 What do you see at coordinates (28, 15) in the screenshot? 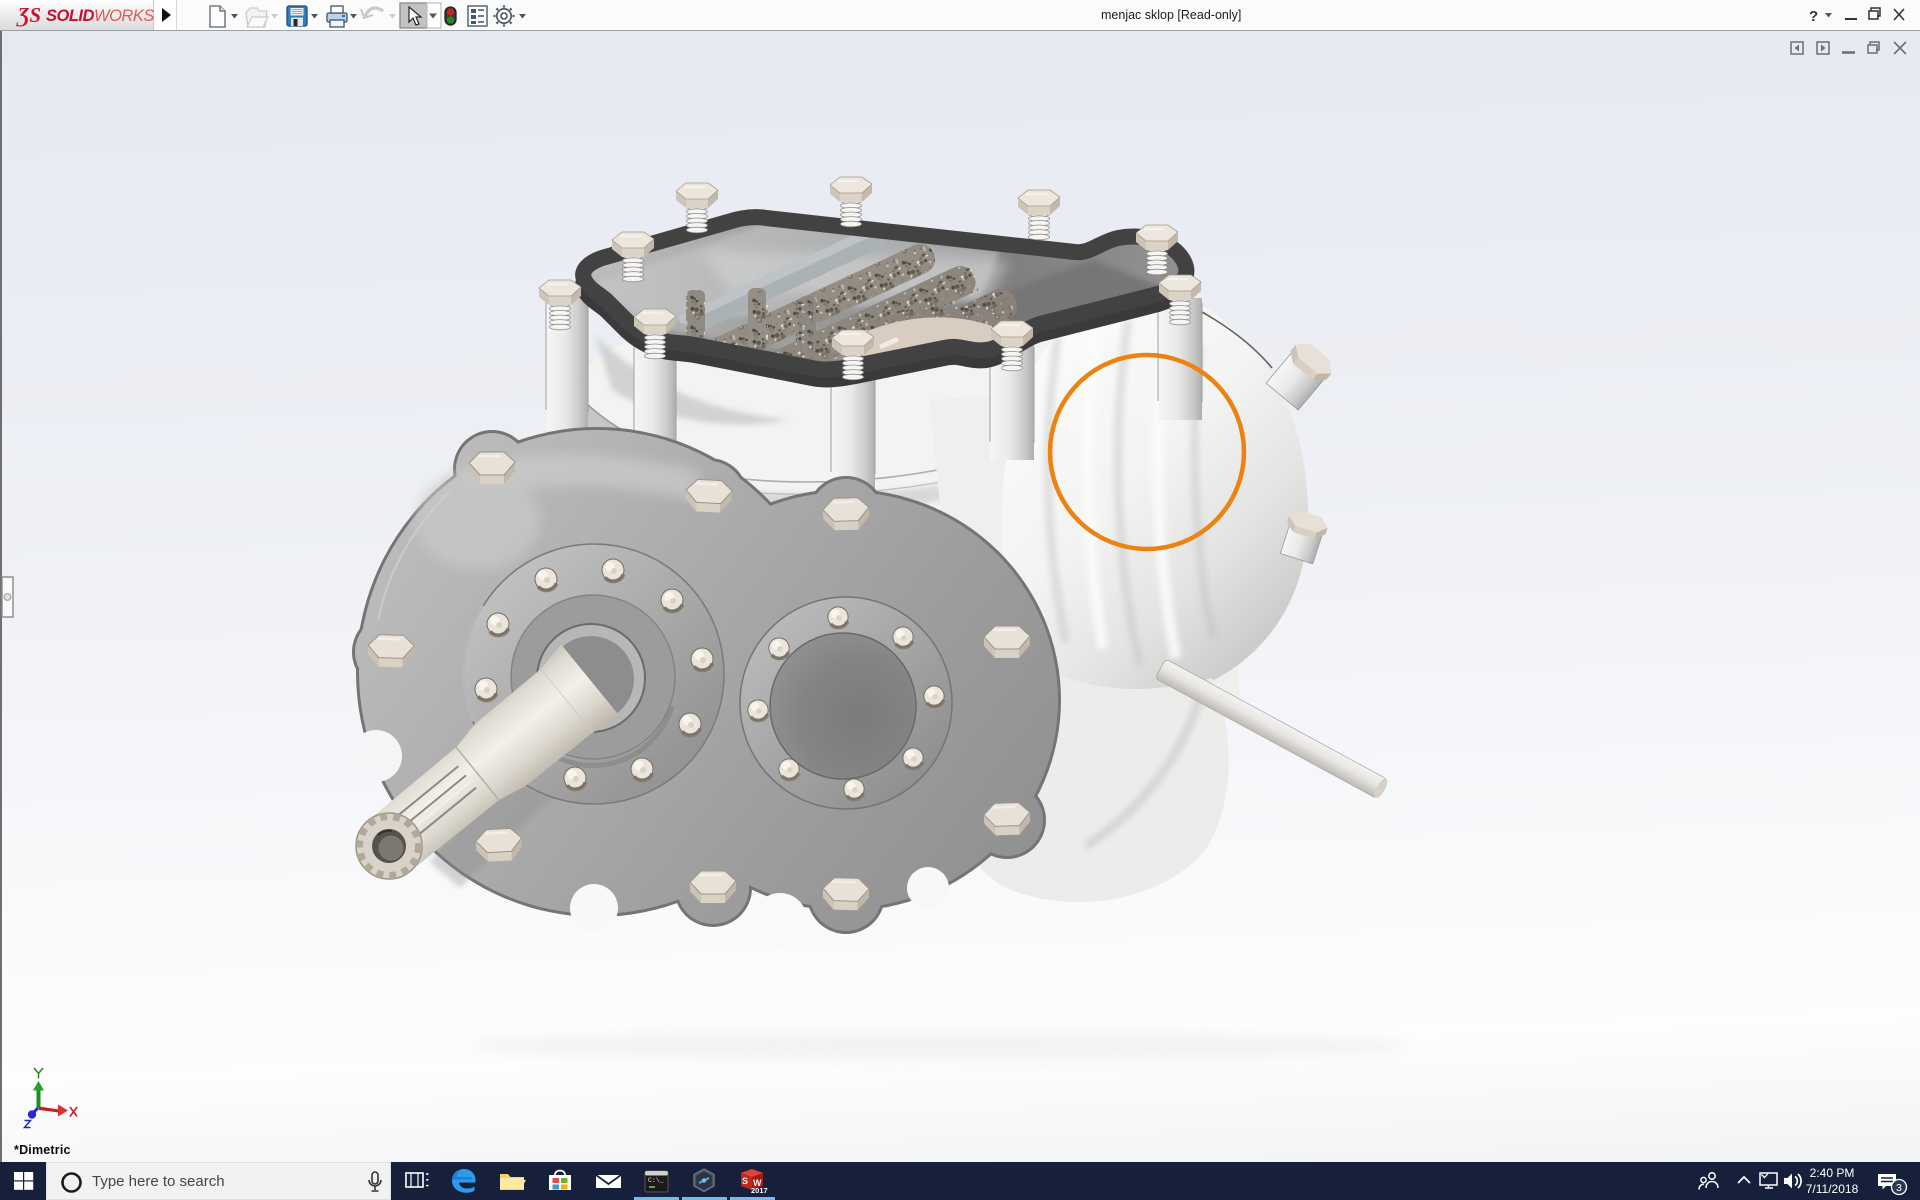
I see `svg-text: ƷS` at bounding box center [28, 15].